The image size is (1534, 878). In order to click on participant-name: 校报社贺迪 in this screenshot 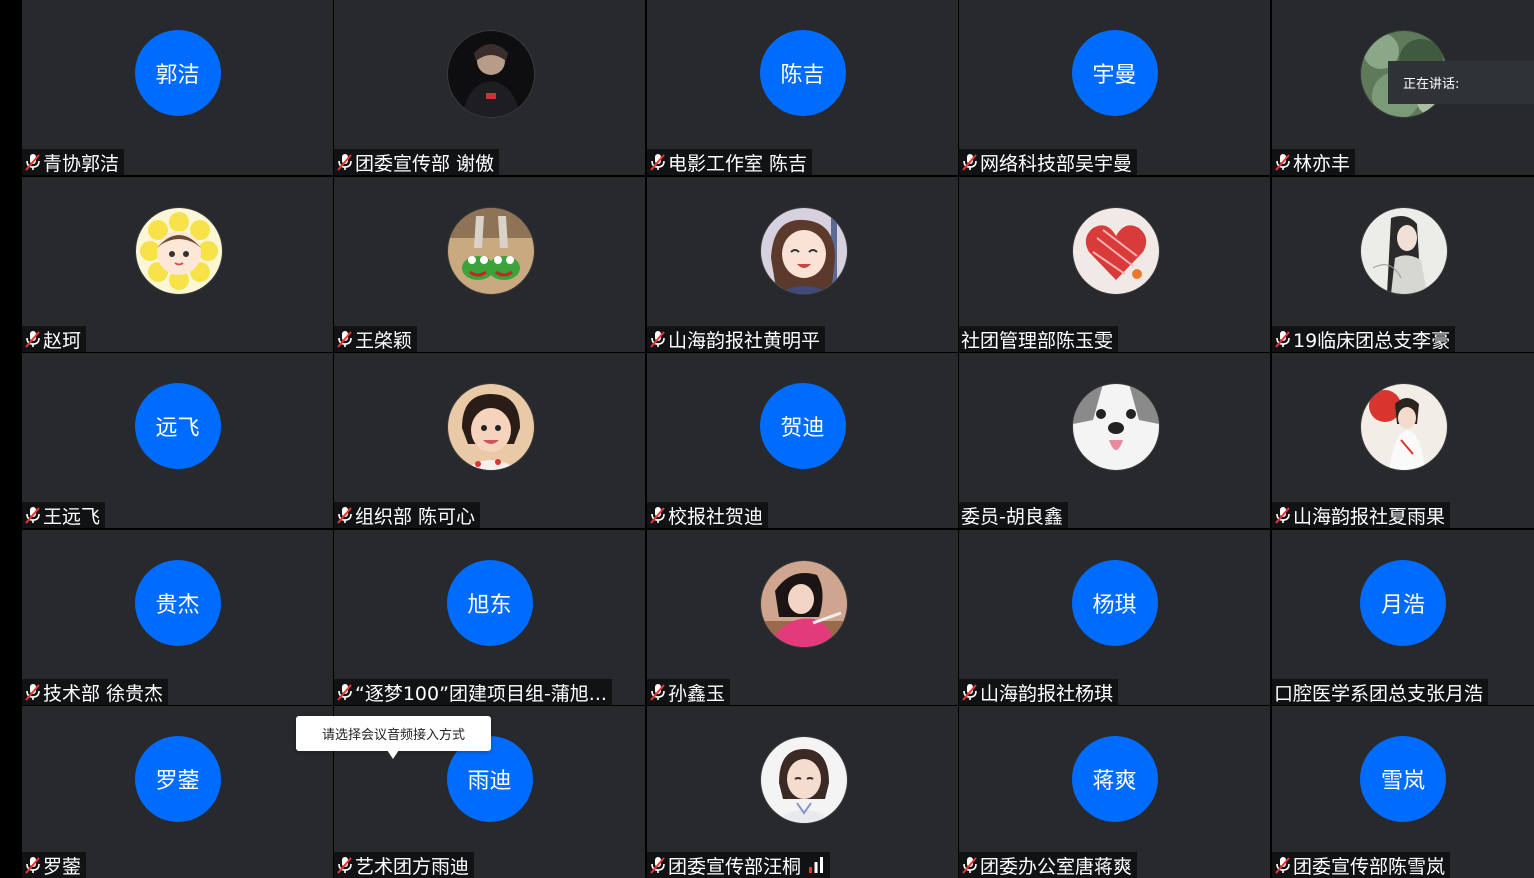, I will do `click(716, 516)`.